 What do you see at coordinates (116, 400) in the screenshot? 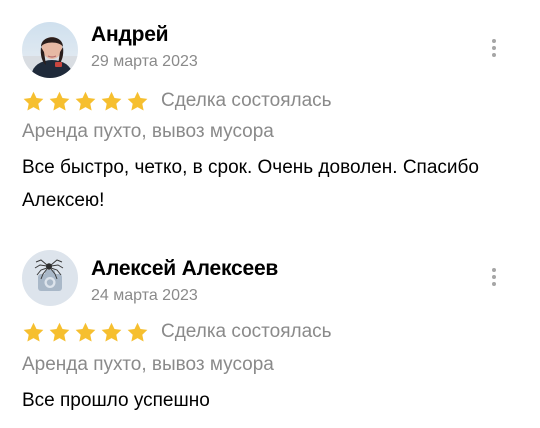
I see `review-text: Все прошло успешно` at bounding box center [116, 400].